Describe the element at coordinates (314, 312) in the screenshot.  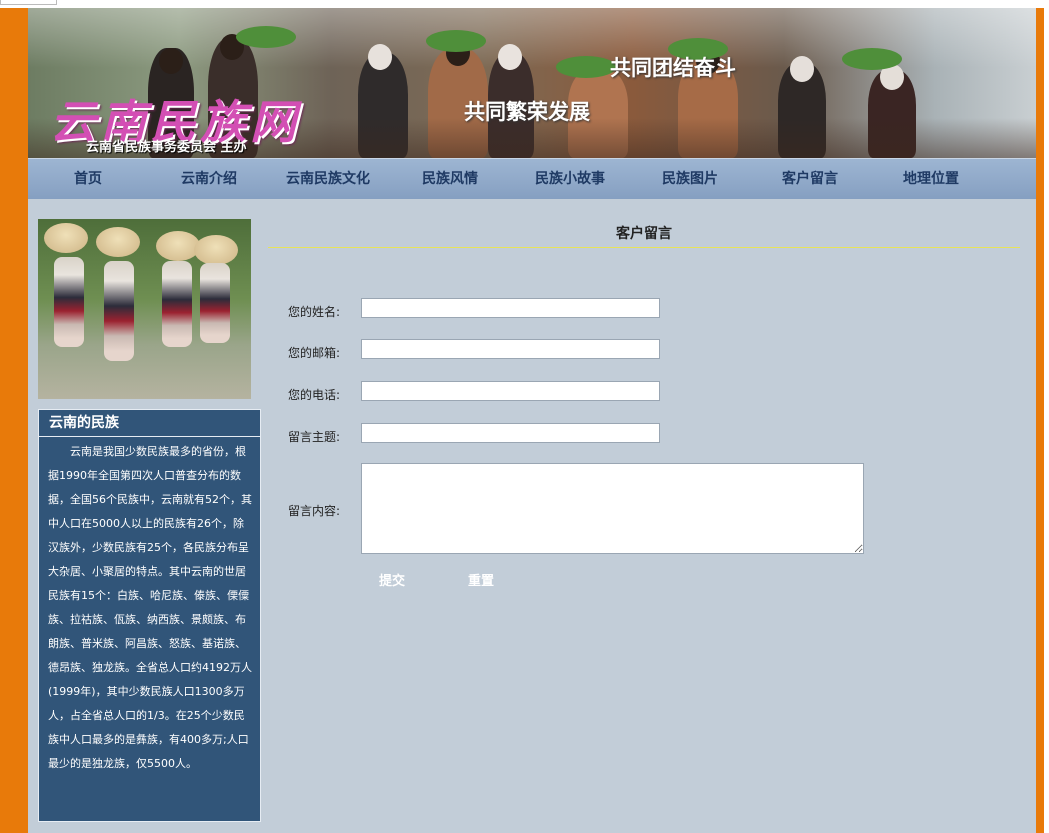
I see `name-label: 您的姓名:` at that location.